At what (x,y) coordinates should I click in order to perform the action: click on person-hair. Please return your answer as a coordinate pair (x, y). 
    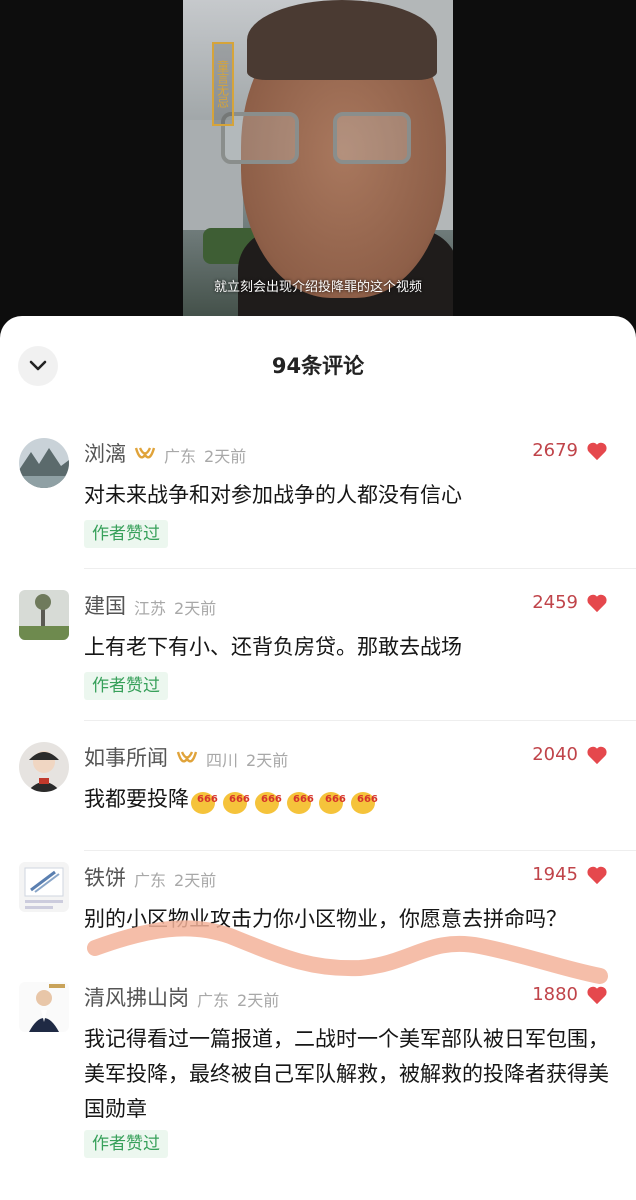
    Looking at the image, I should click on (342, 40).